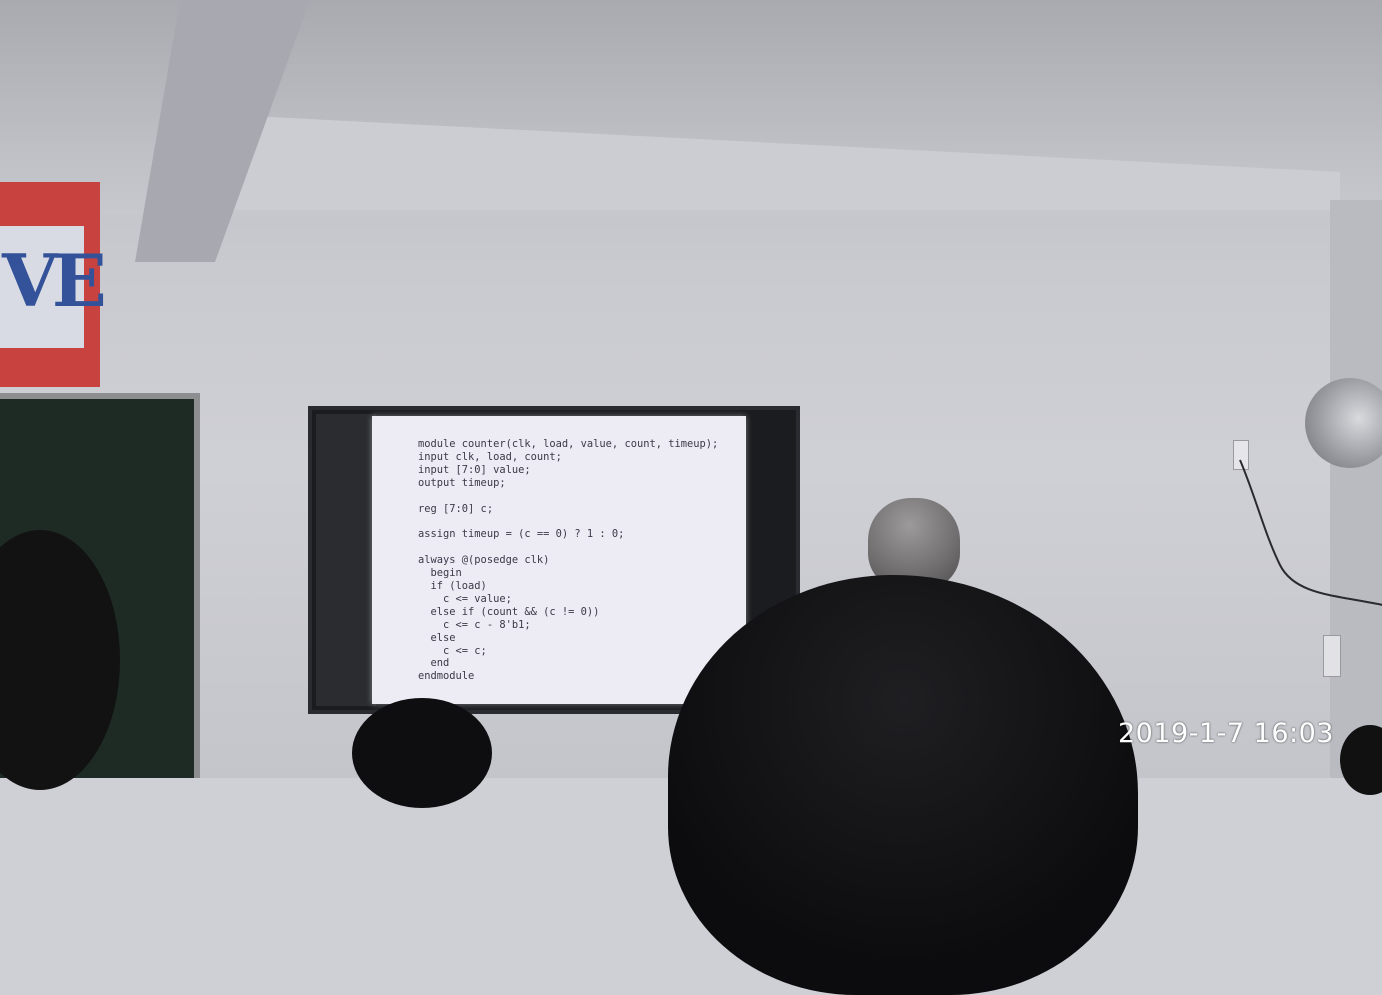 The width and height of the screenshot is (1382, 995). Describe the element at coordinates (446, 676) in the screenshot. I see `code-line: endmodule` at that location.